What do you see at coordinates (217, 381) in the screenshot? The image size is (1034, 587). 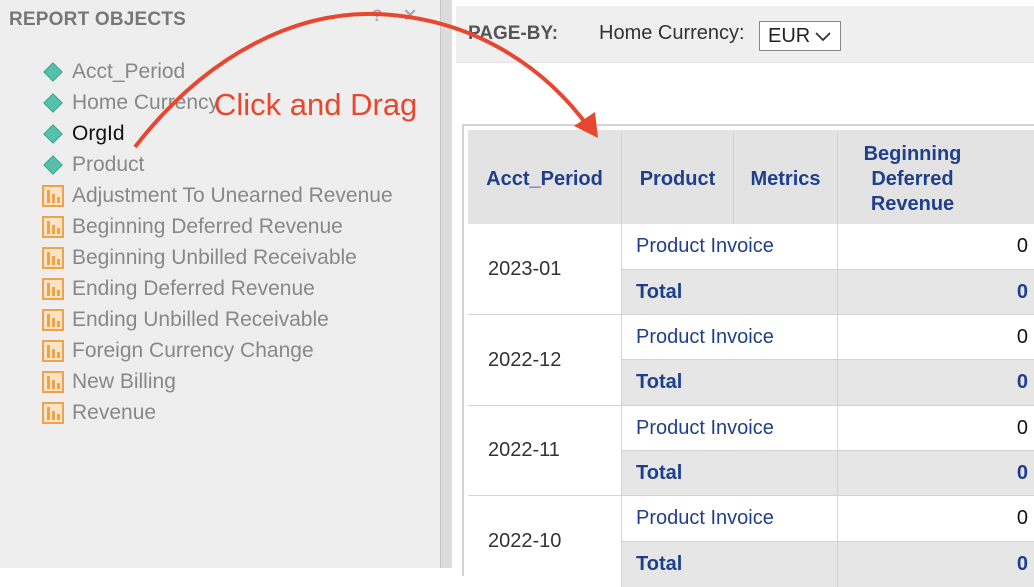 I see `object-item-new-billing: New Billing` at bounding box center [217, 381].